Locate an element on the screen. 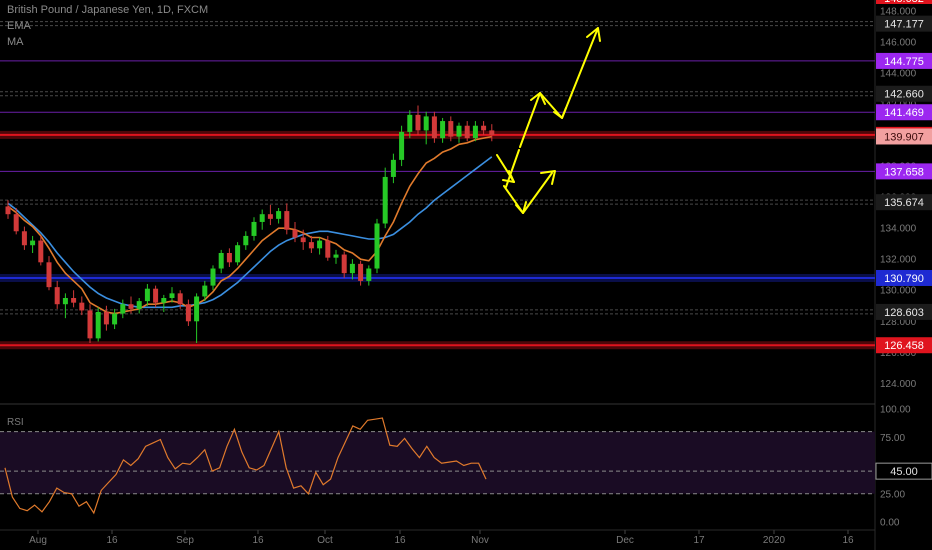 The height and width of the screenshot is (550, 932). price-badge-label: 144.775 is located at coordinates (904, 62).